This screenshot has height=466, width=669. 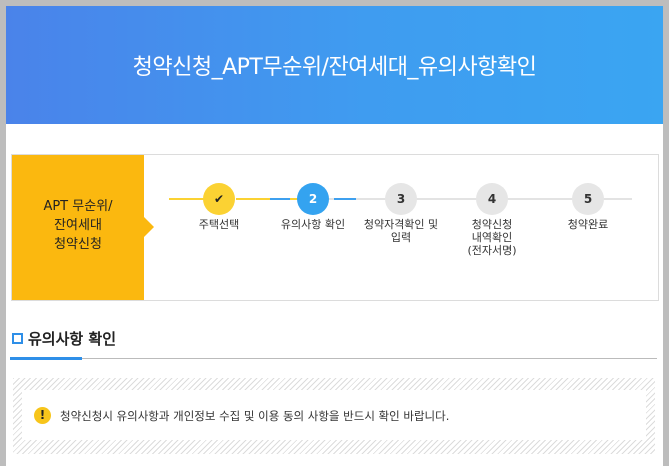 What do you see at coordinates (588, 224) in the screenshot?
I see `step-5-caption: 청약완료` at bounding box center [588, 224].